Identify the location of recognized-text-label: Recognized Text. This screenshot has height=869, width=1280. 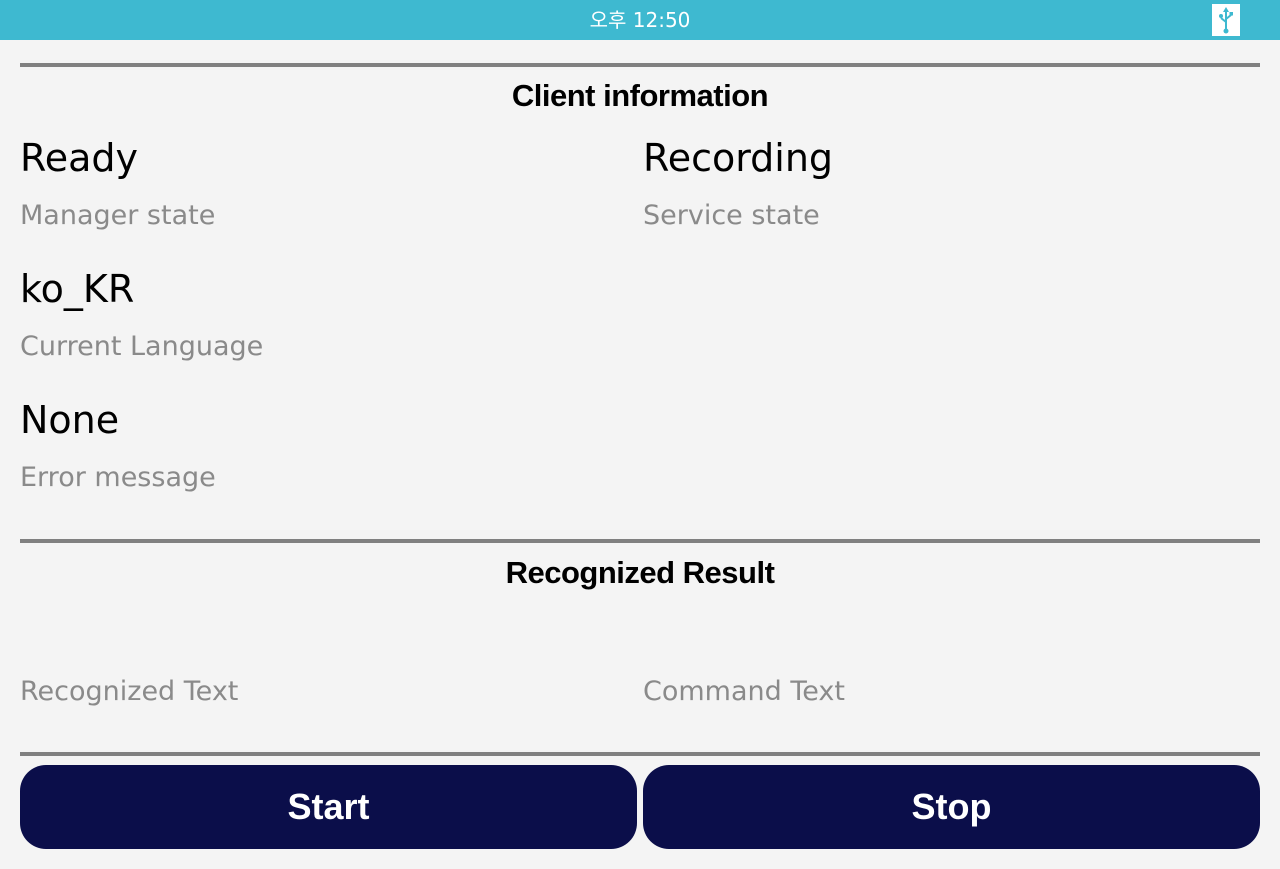
(129, 691).